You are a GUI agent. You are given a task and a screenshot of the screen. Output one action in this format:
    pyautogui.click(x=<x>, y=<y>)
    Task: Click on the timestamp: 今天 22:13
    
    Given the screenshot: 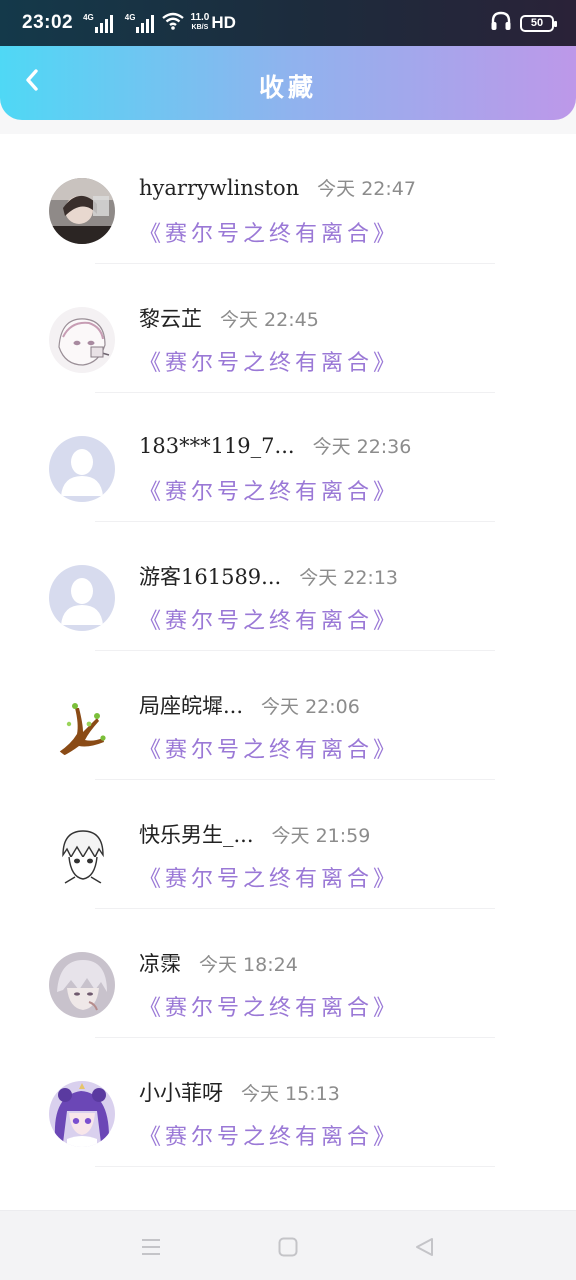 What is the action you would take?
    pyautogui.click(x=348, y=578)
    